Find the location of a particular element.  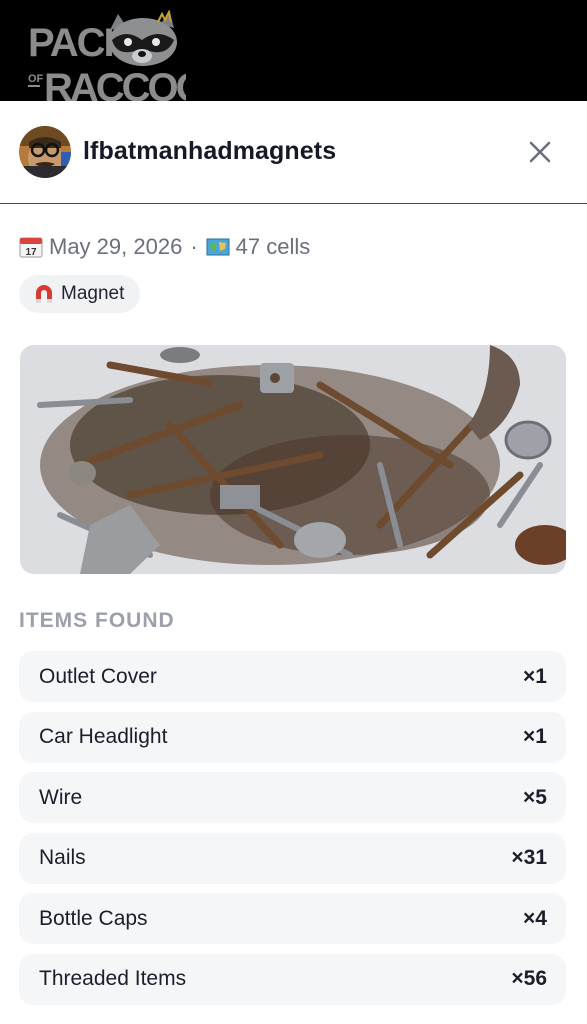

item-name: Wire is located at coordinates (61, 797).